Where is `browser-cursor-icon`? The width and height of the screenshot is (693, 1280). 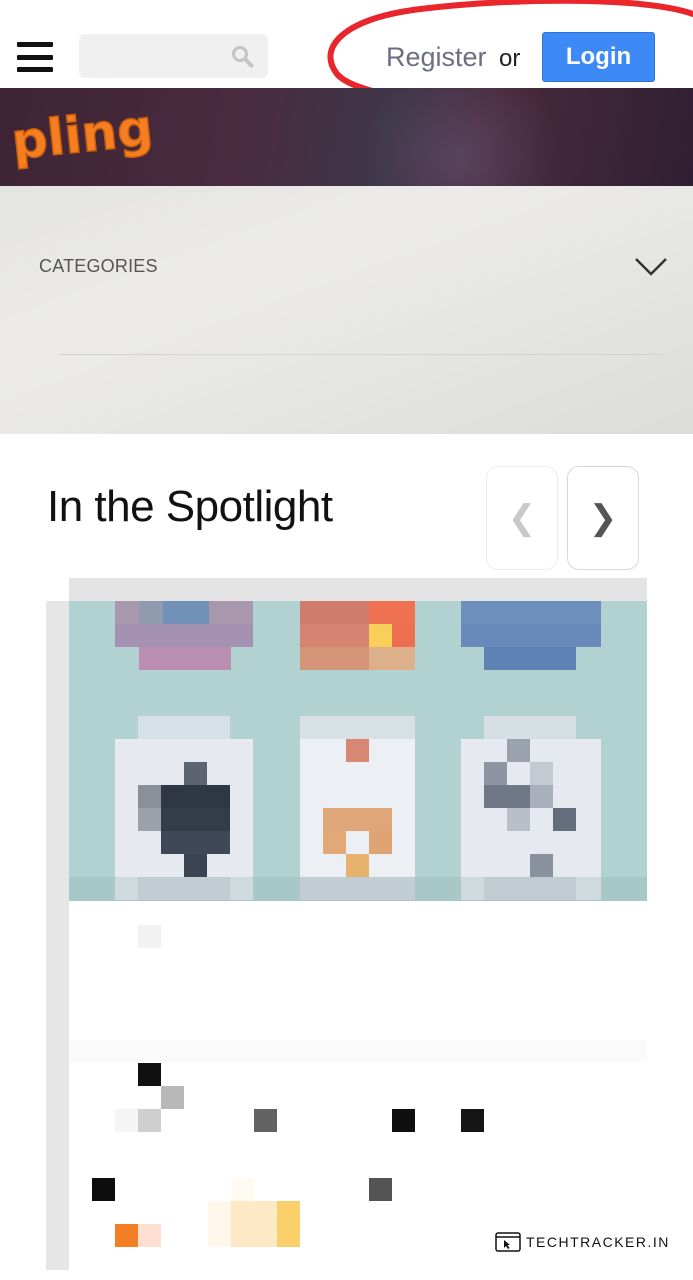
browser-cursor-icon is located at coordinates (508, 1242).